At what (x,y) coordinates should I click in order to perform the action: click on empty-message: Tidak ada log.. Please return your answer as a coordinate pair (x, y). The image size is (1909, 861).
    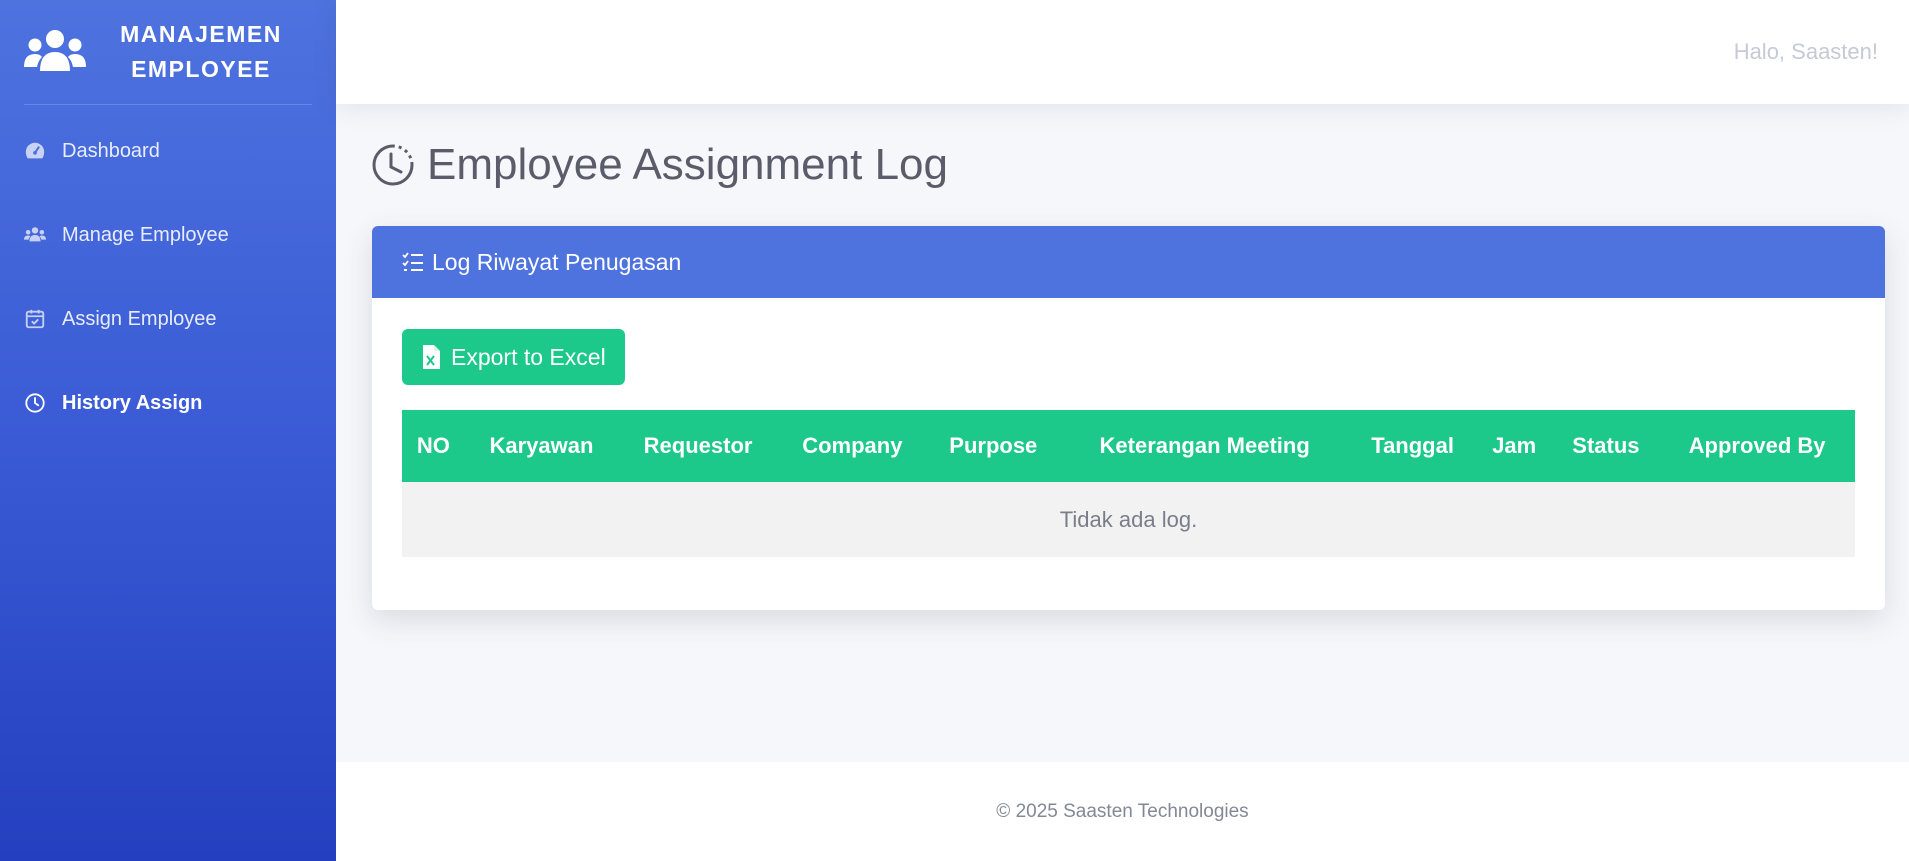
    Looking at the image, I should click on (1128, 519).